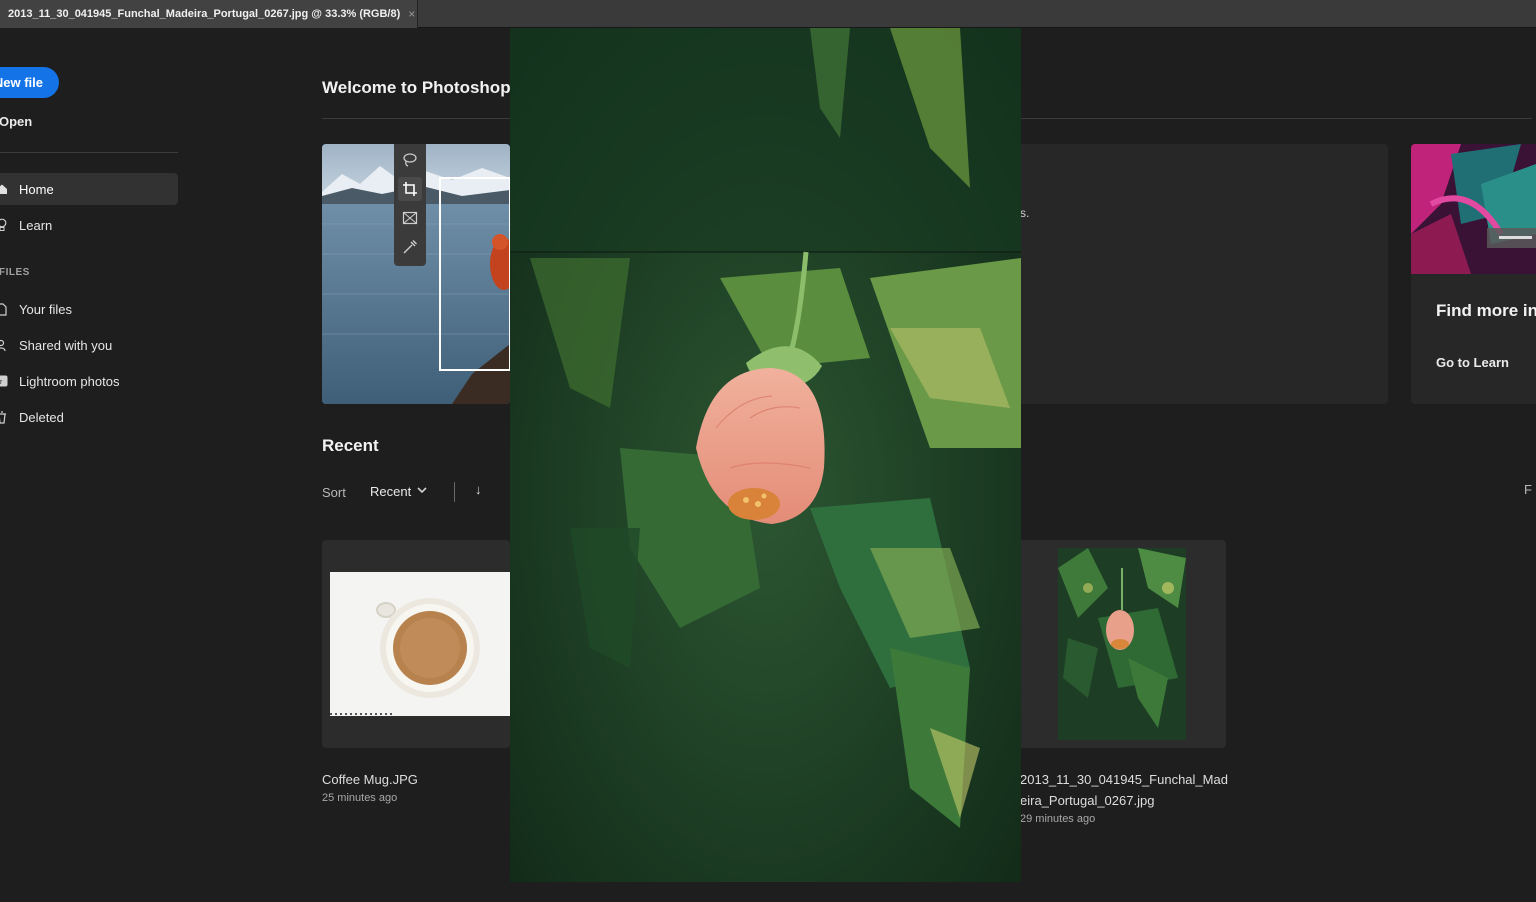 The height and width of the screenshot is (902, 1536). I want to click on sort-dropdown: Recent, so click(398, 491).